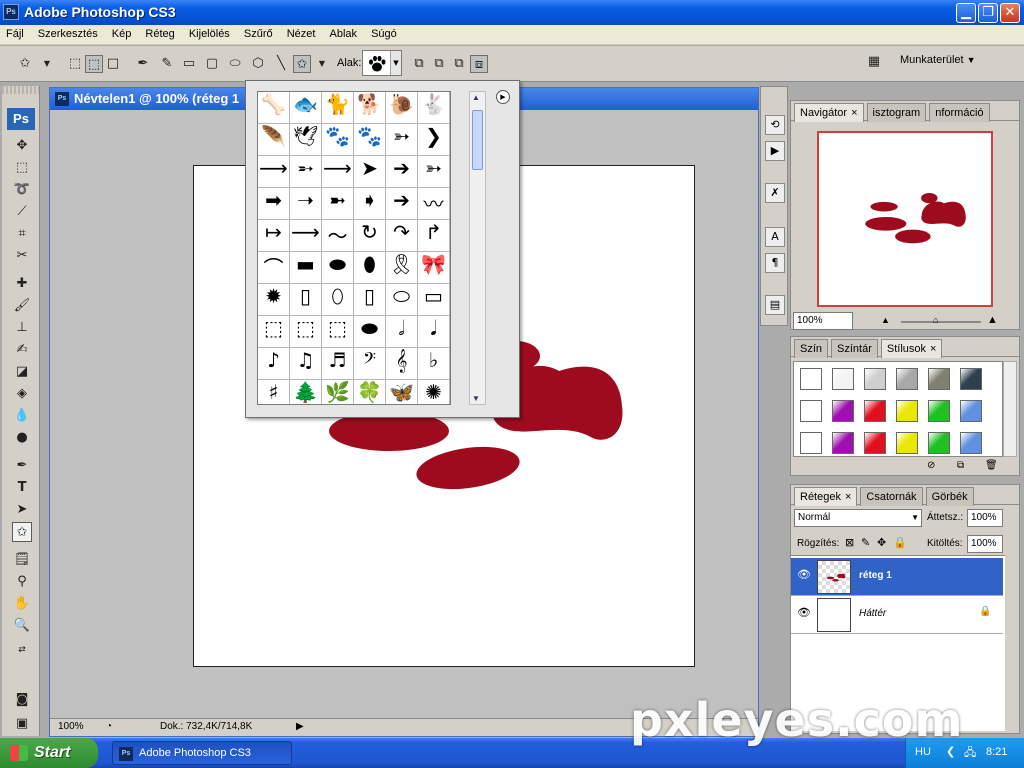 This screenshot has height=768, width=1024. Describe the element at coordinates (402, 392) in the screenshot. I see `shape-cell: 🦋` at that location.